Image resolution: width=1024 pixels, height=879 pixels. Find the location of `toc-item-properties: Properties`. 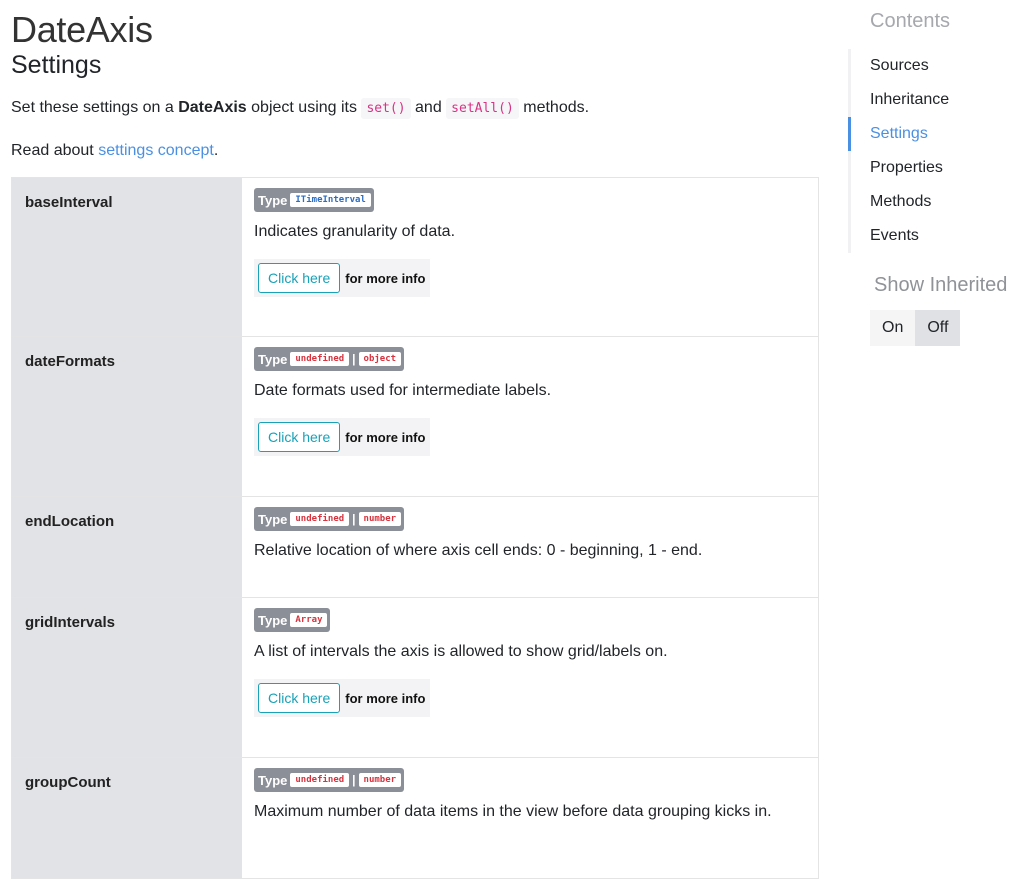

toc-item-properties: Properties is located at coordinates (934, 168).